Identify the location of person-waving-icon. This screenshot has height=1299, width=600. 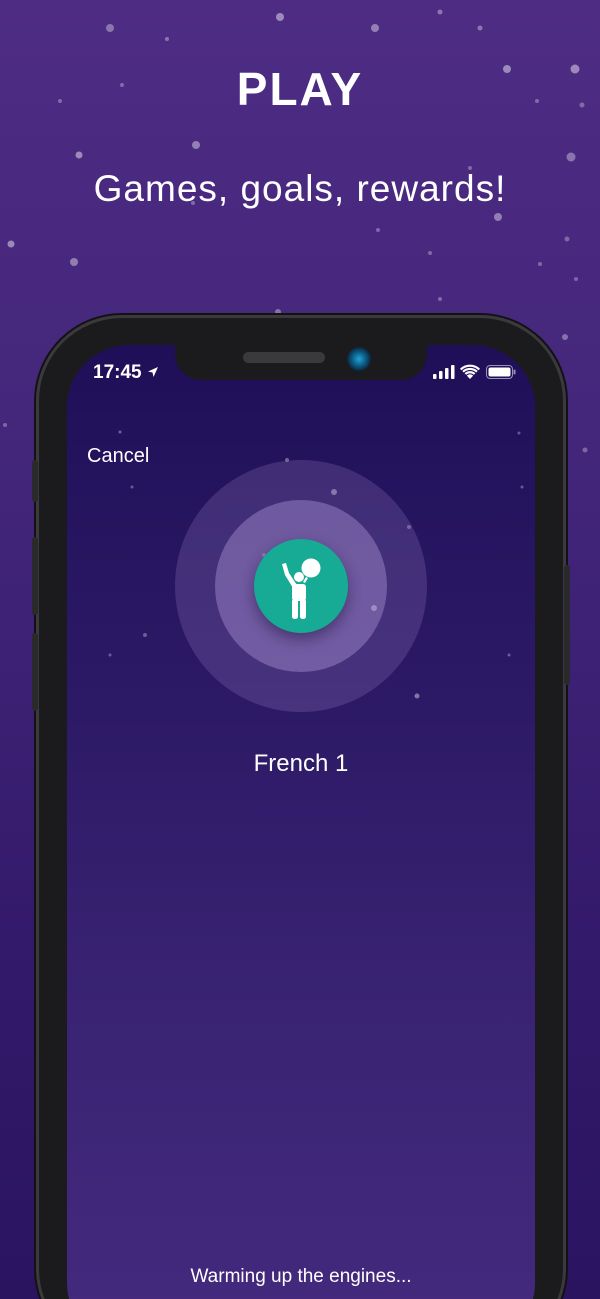
(301, 588).